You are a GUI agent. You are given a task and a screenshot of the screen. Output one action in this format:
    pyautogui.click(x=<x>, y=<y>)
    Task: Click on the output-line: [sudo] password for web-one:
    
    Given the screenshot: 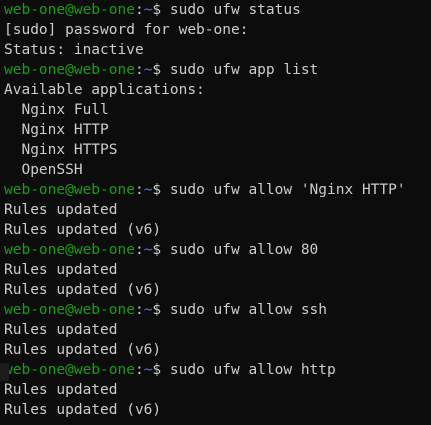 What is the action you would take?
    pyautogui.click(x=217, y=30)
    